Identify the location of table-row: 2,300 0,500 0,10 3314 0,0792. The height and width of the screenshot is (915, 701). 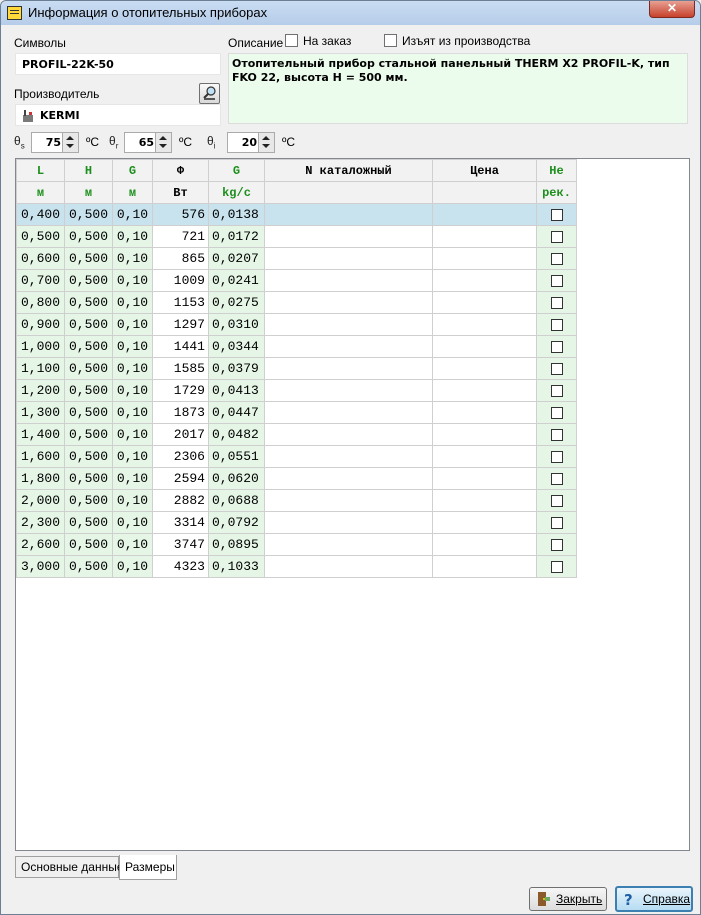
(296, 522).